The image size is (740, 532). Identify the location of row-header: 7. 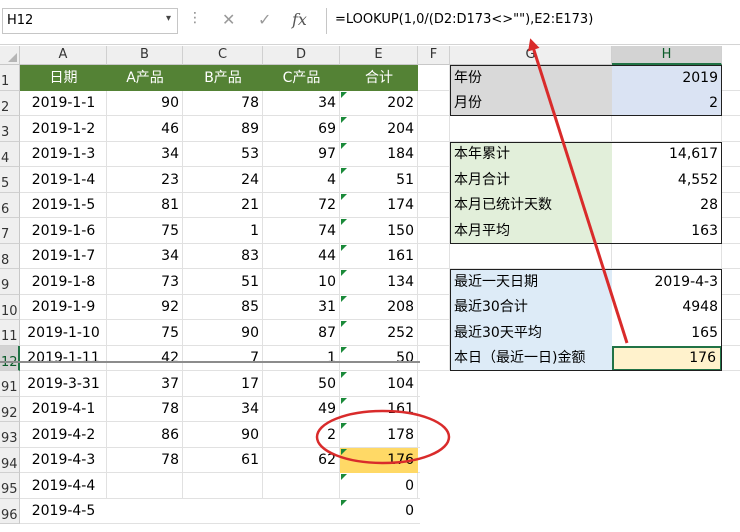
(10, 231).